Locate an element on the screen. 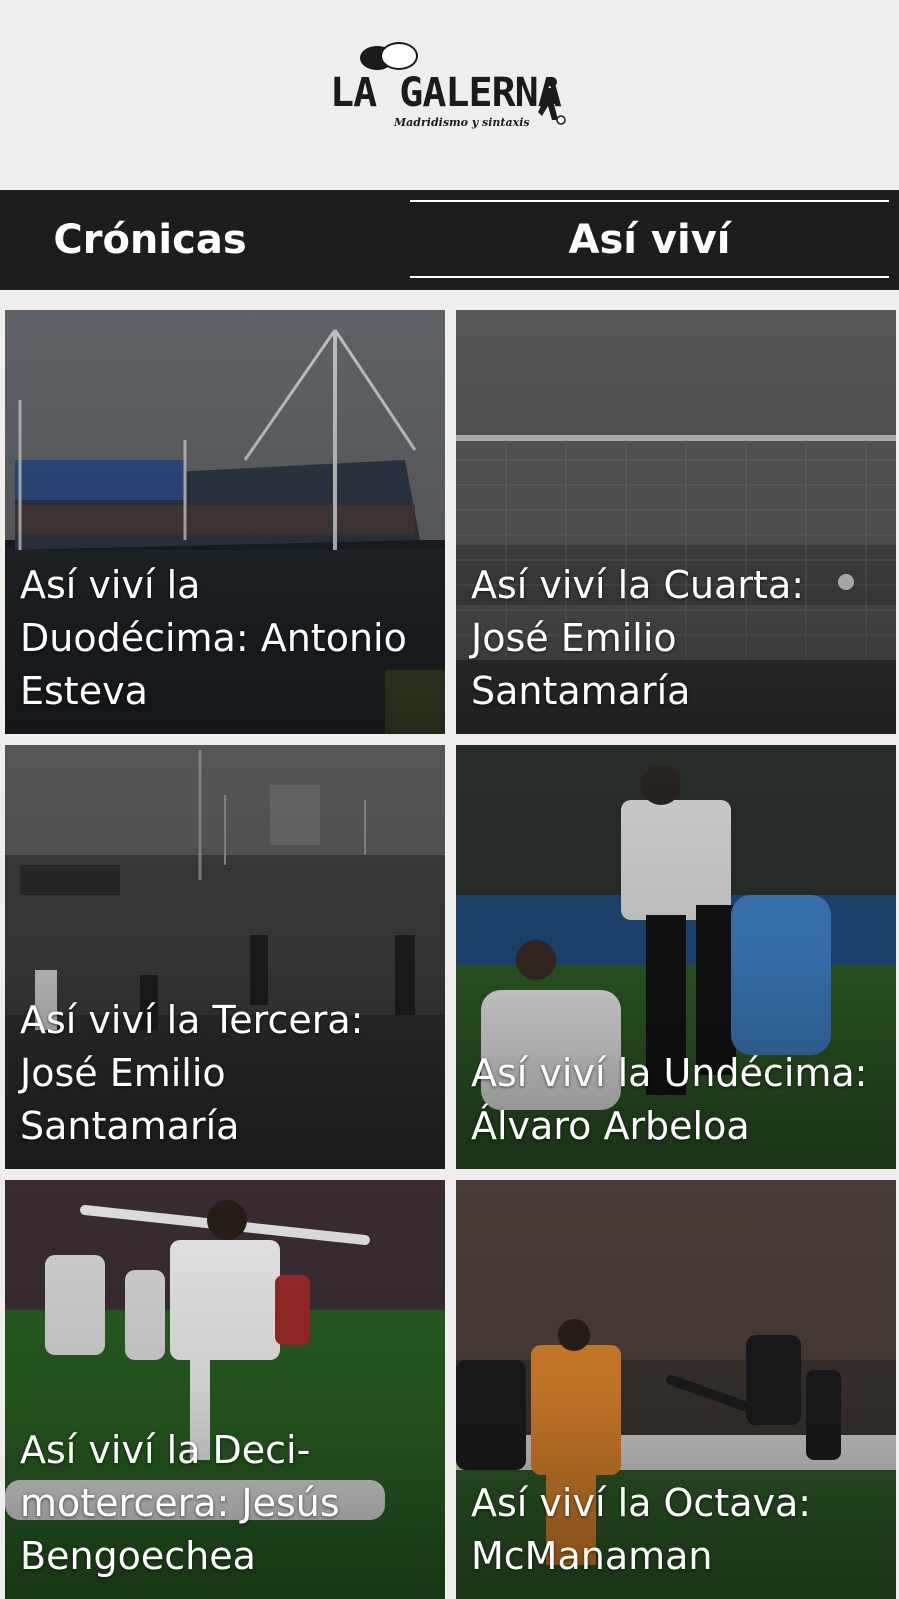 The height and width of the screenshot is (1599, 899). article-card: Así viví la Octava: McManaman is located at coordinates (676, 1389).